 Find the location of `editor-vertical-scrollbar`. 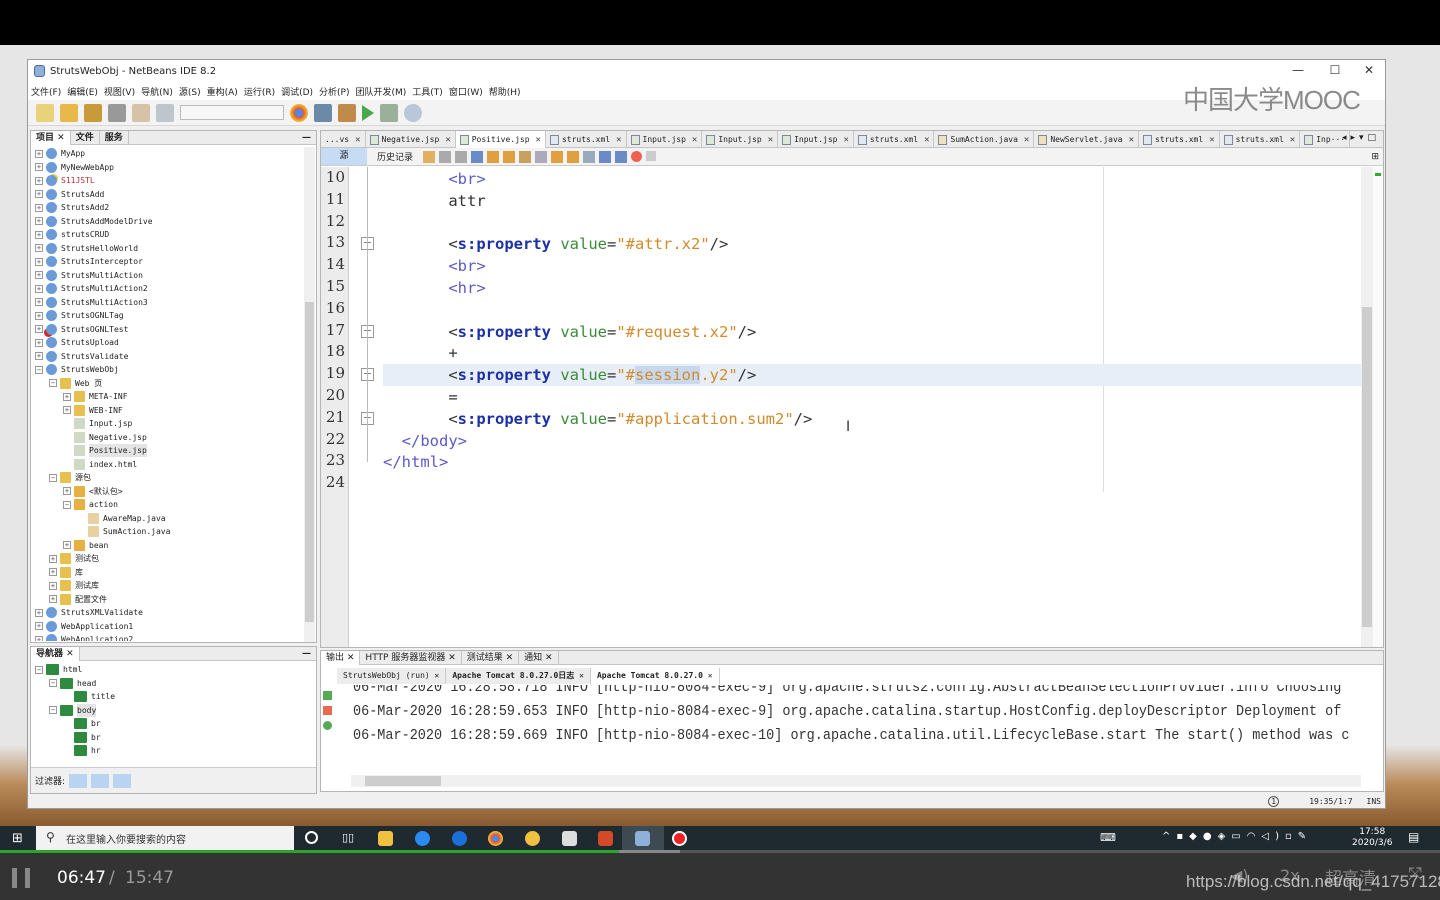

editor-vertical-scrollbar is located at coordinates (1367, 407).